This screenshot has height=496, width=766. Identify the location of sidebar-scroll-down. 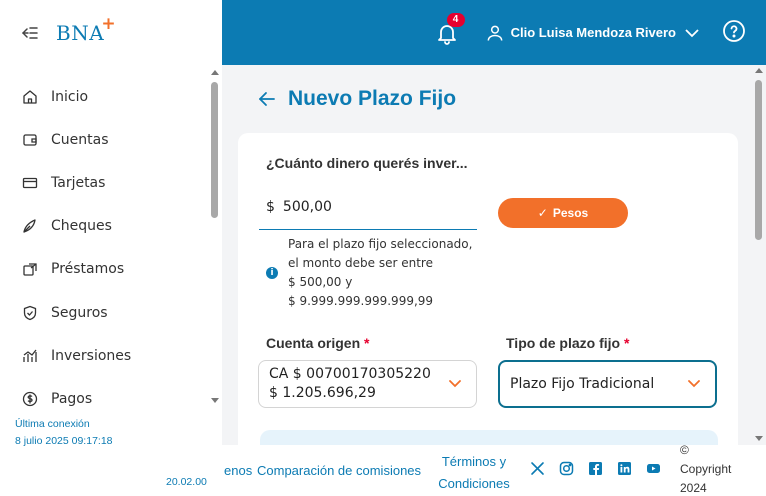
(215, 400).